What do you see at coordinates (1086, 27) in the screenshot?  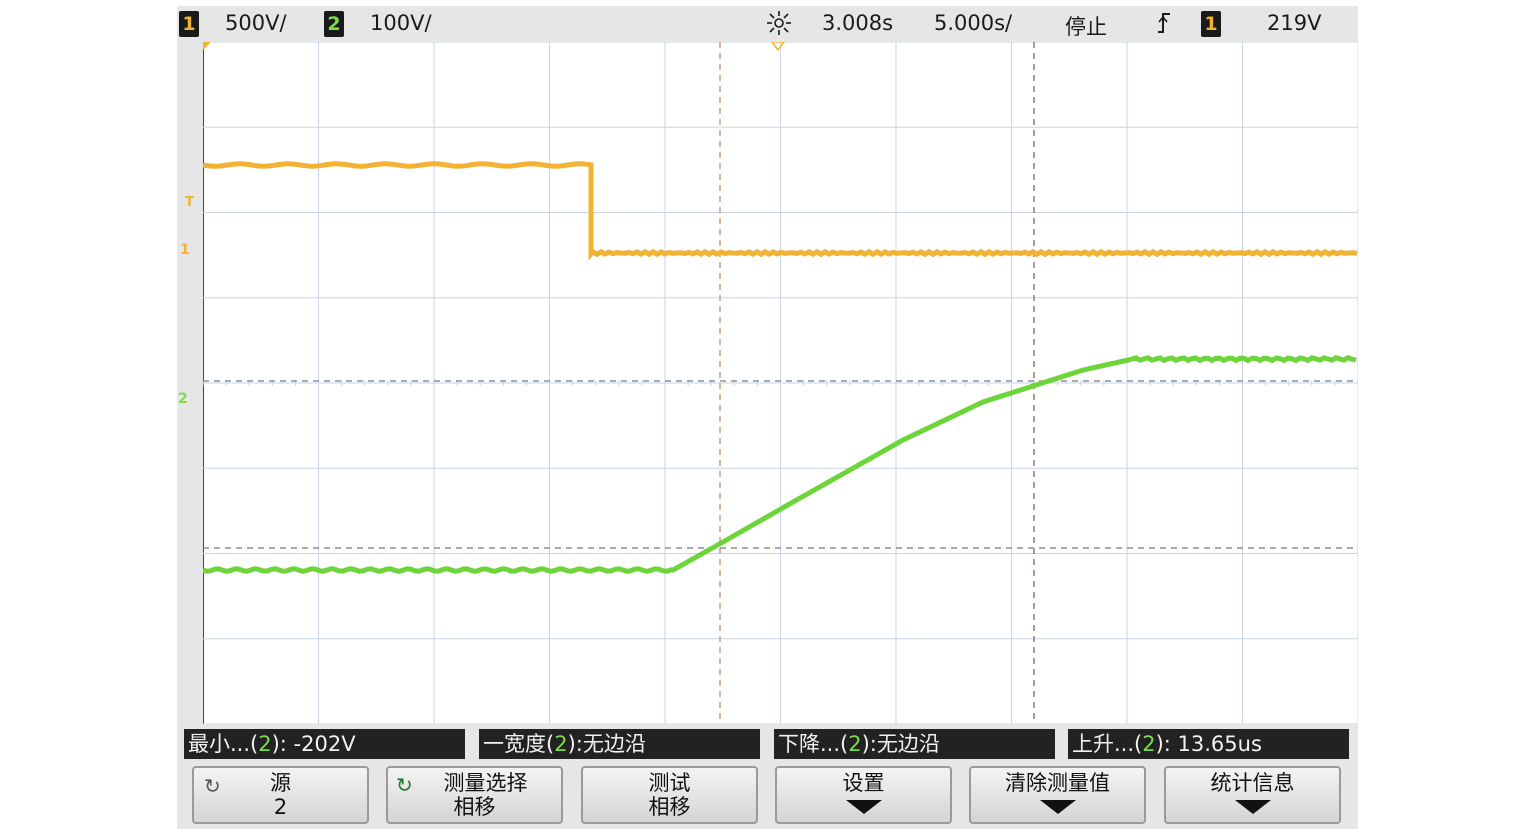 I see `run-state: 停止` at bounding box center [1086, 27].